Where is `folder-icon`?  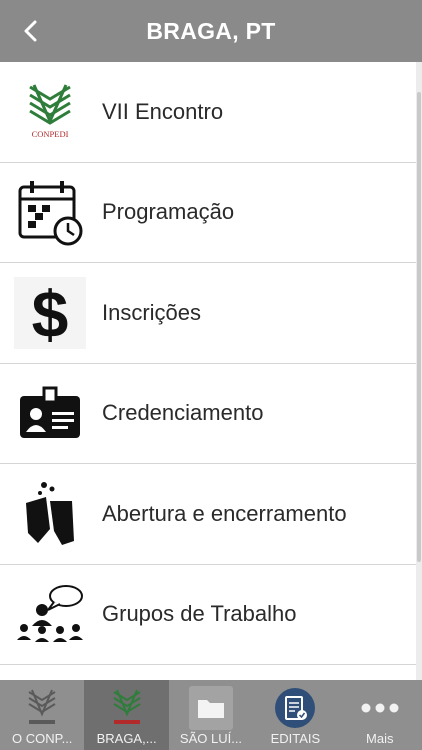 folder-icon is located at coordinates (210, 708).